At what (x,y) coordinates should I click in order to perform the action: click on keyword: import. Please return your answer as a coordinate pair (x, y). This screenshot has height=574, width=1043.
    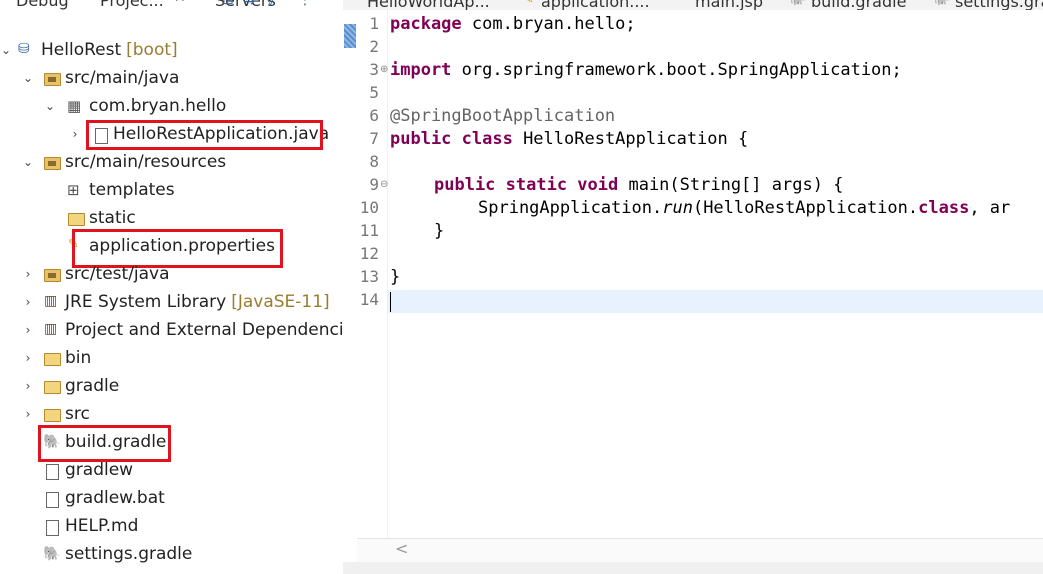
    Looking at the image, I should click on (421, 70).